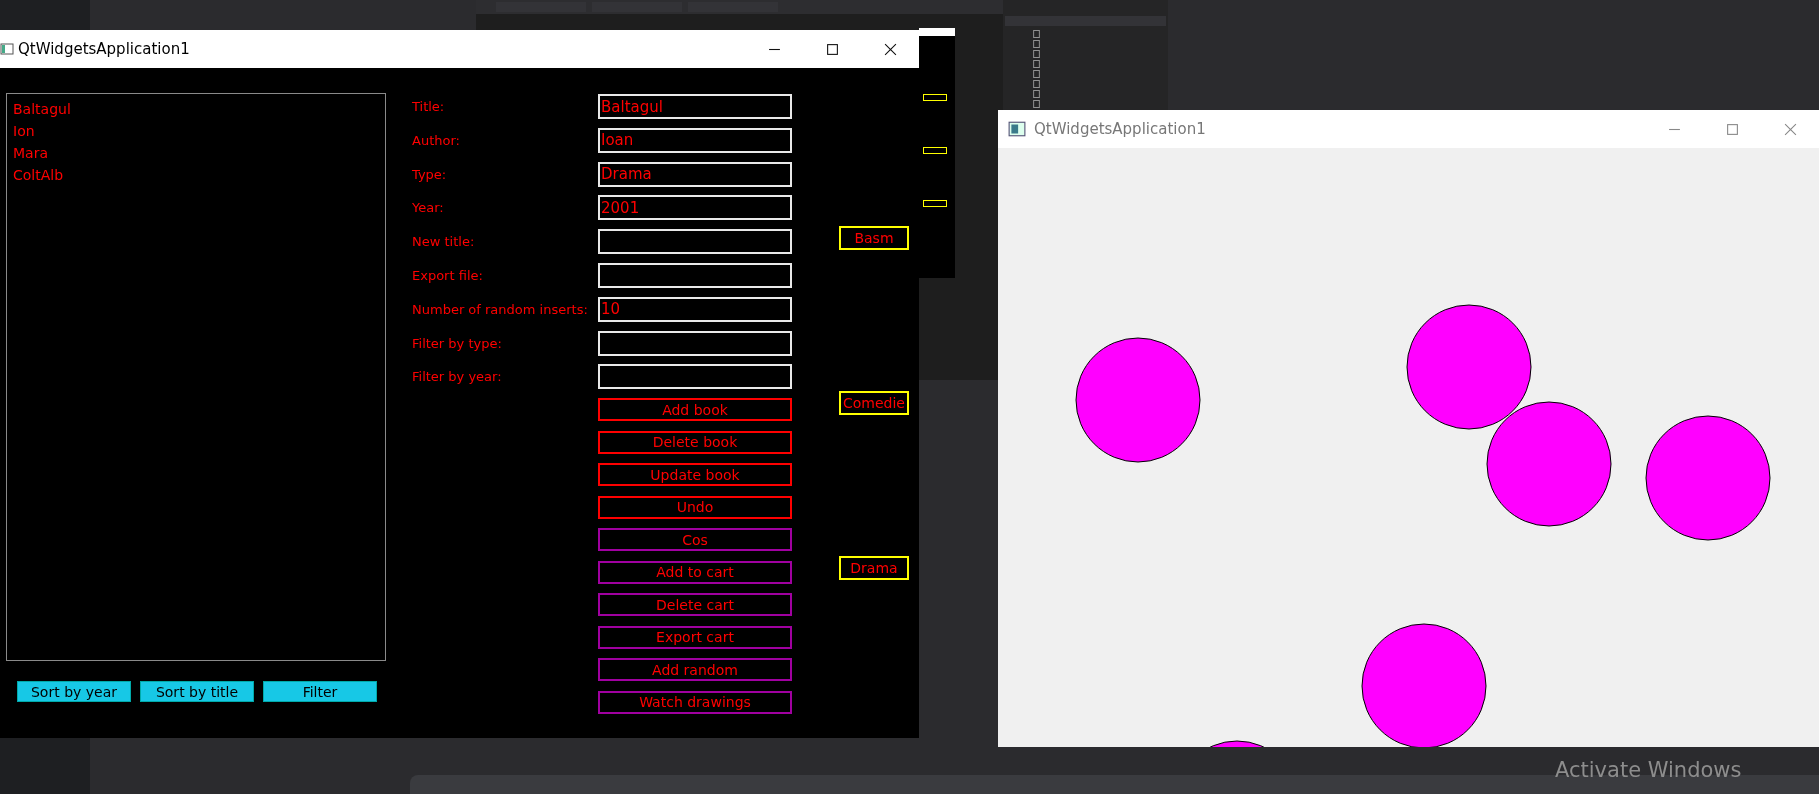 This screenshot has height=794, width=1819. I want to click on action-button: Add book, so click(695, 410).